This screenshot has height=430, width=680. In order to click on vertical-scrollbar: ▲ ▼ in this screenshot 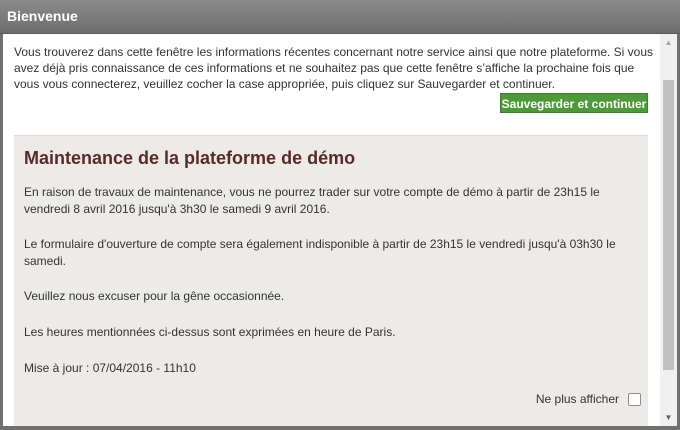, I will do `click(668, 230)`.